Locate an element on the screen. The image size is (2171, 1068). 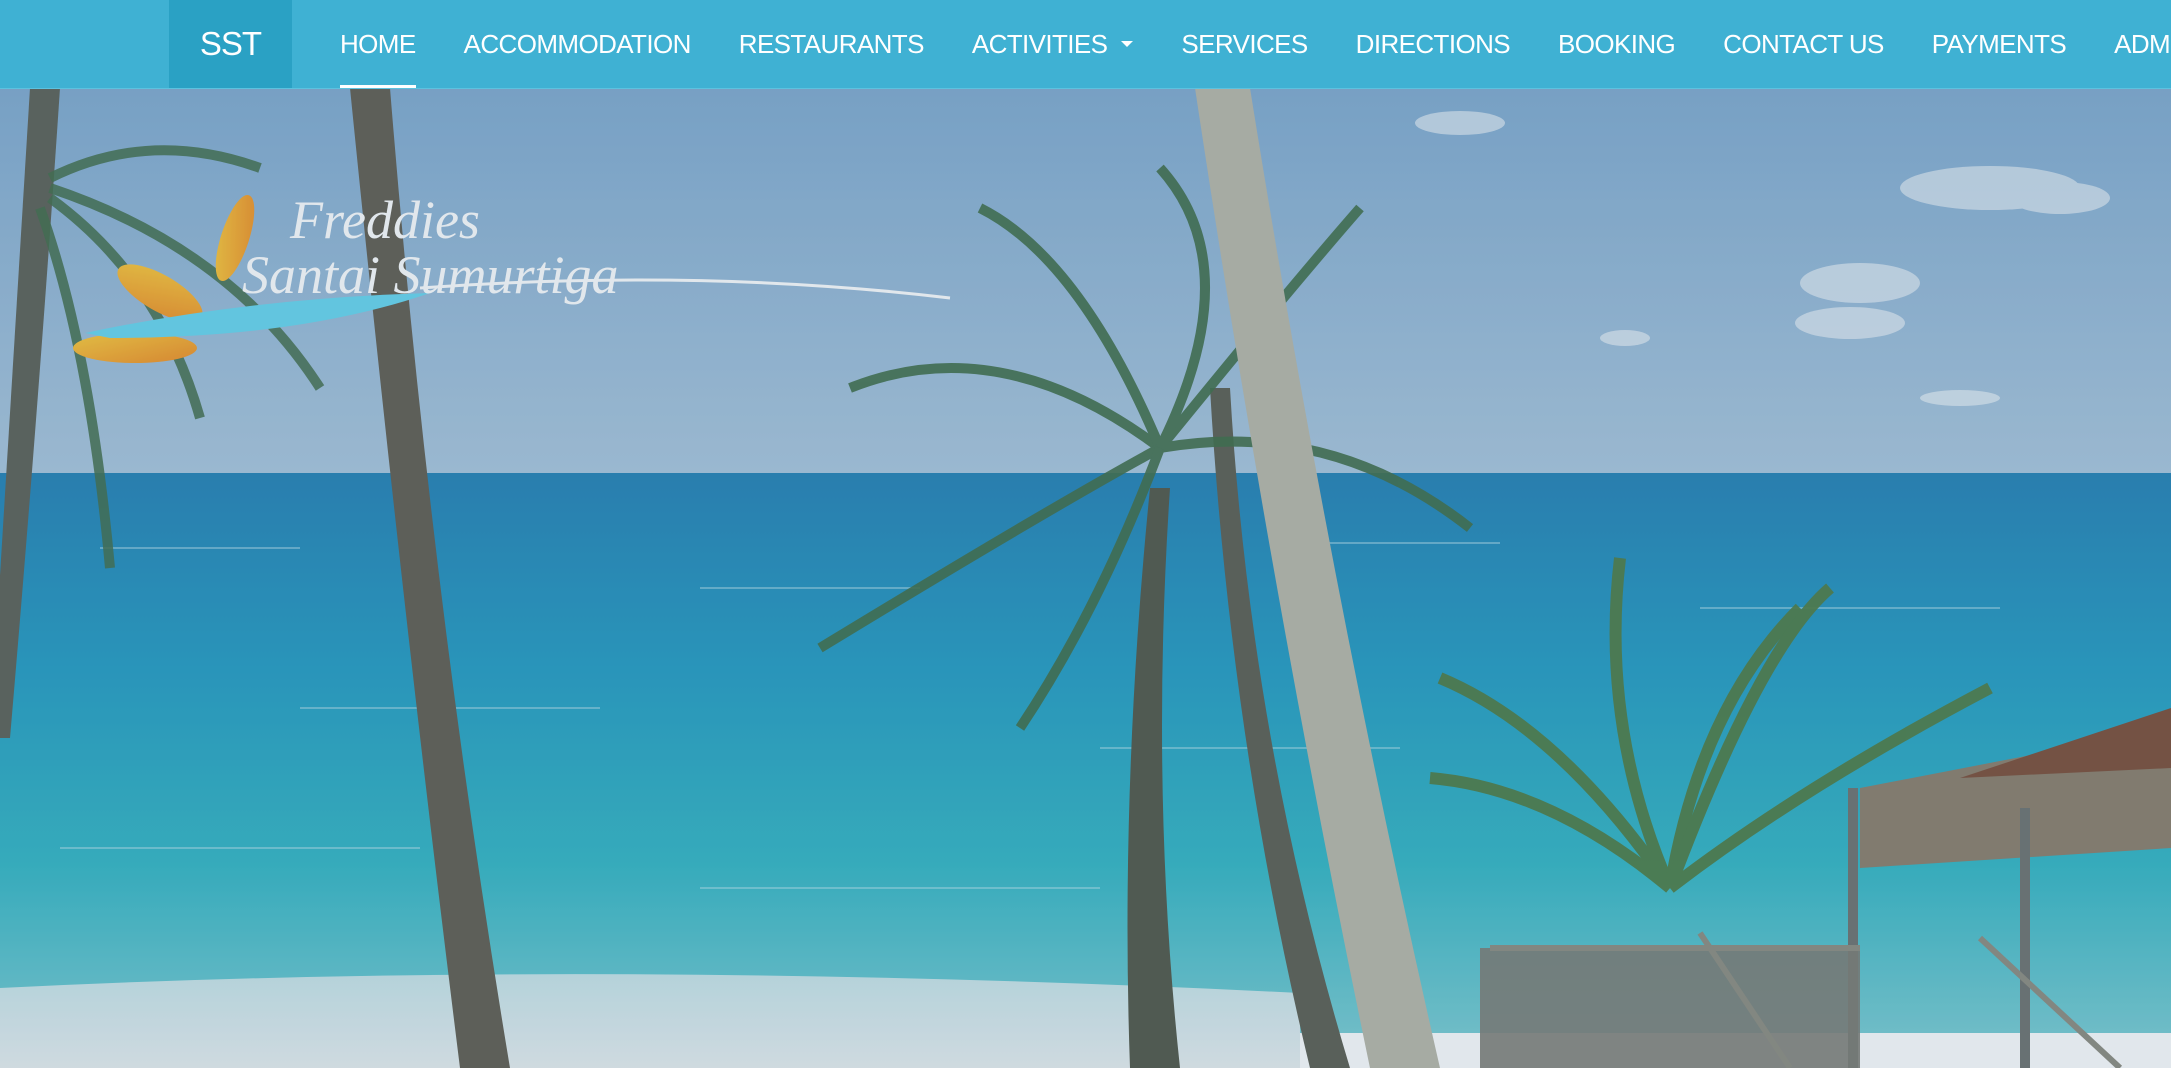
nav-contact-us-label: CONTACT US is located at coordinates (1803, 43).